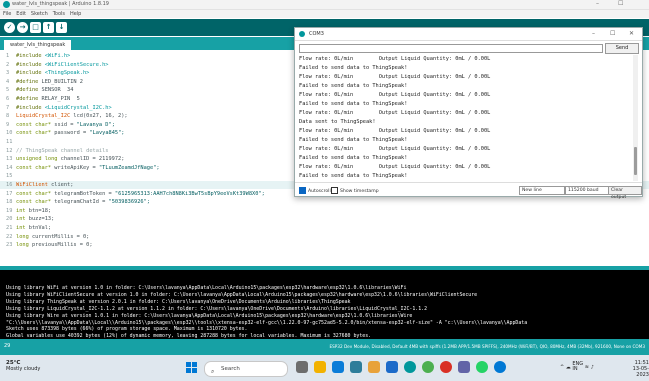  I want to click on code-line: 16 WiFiClient client;, so click(39, 185).